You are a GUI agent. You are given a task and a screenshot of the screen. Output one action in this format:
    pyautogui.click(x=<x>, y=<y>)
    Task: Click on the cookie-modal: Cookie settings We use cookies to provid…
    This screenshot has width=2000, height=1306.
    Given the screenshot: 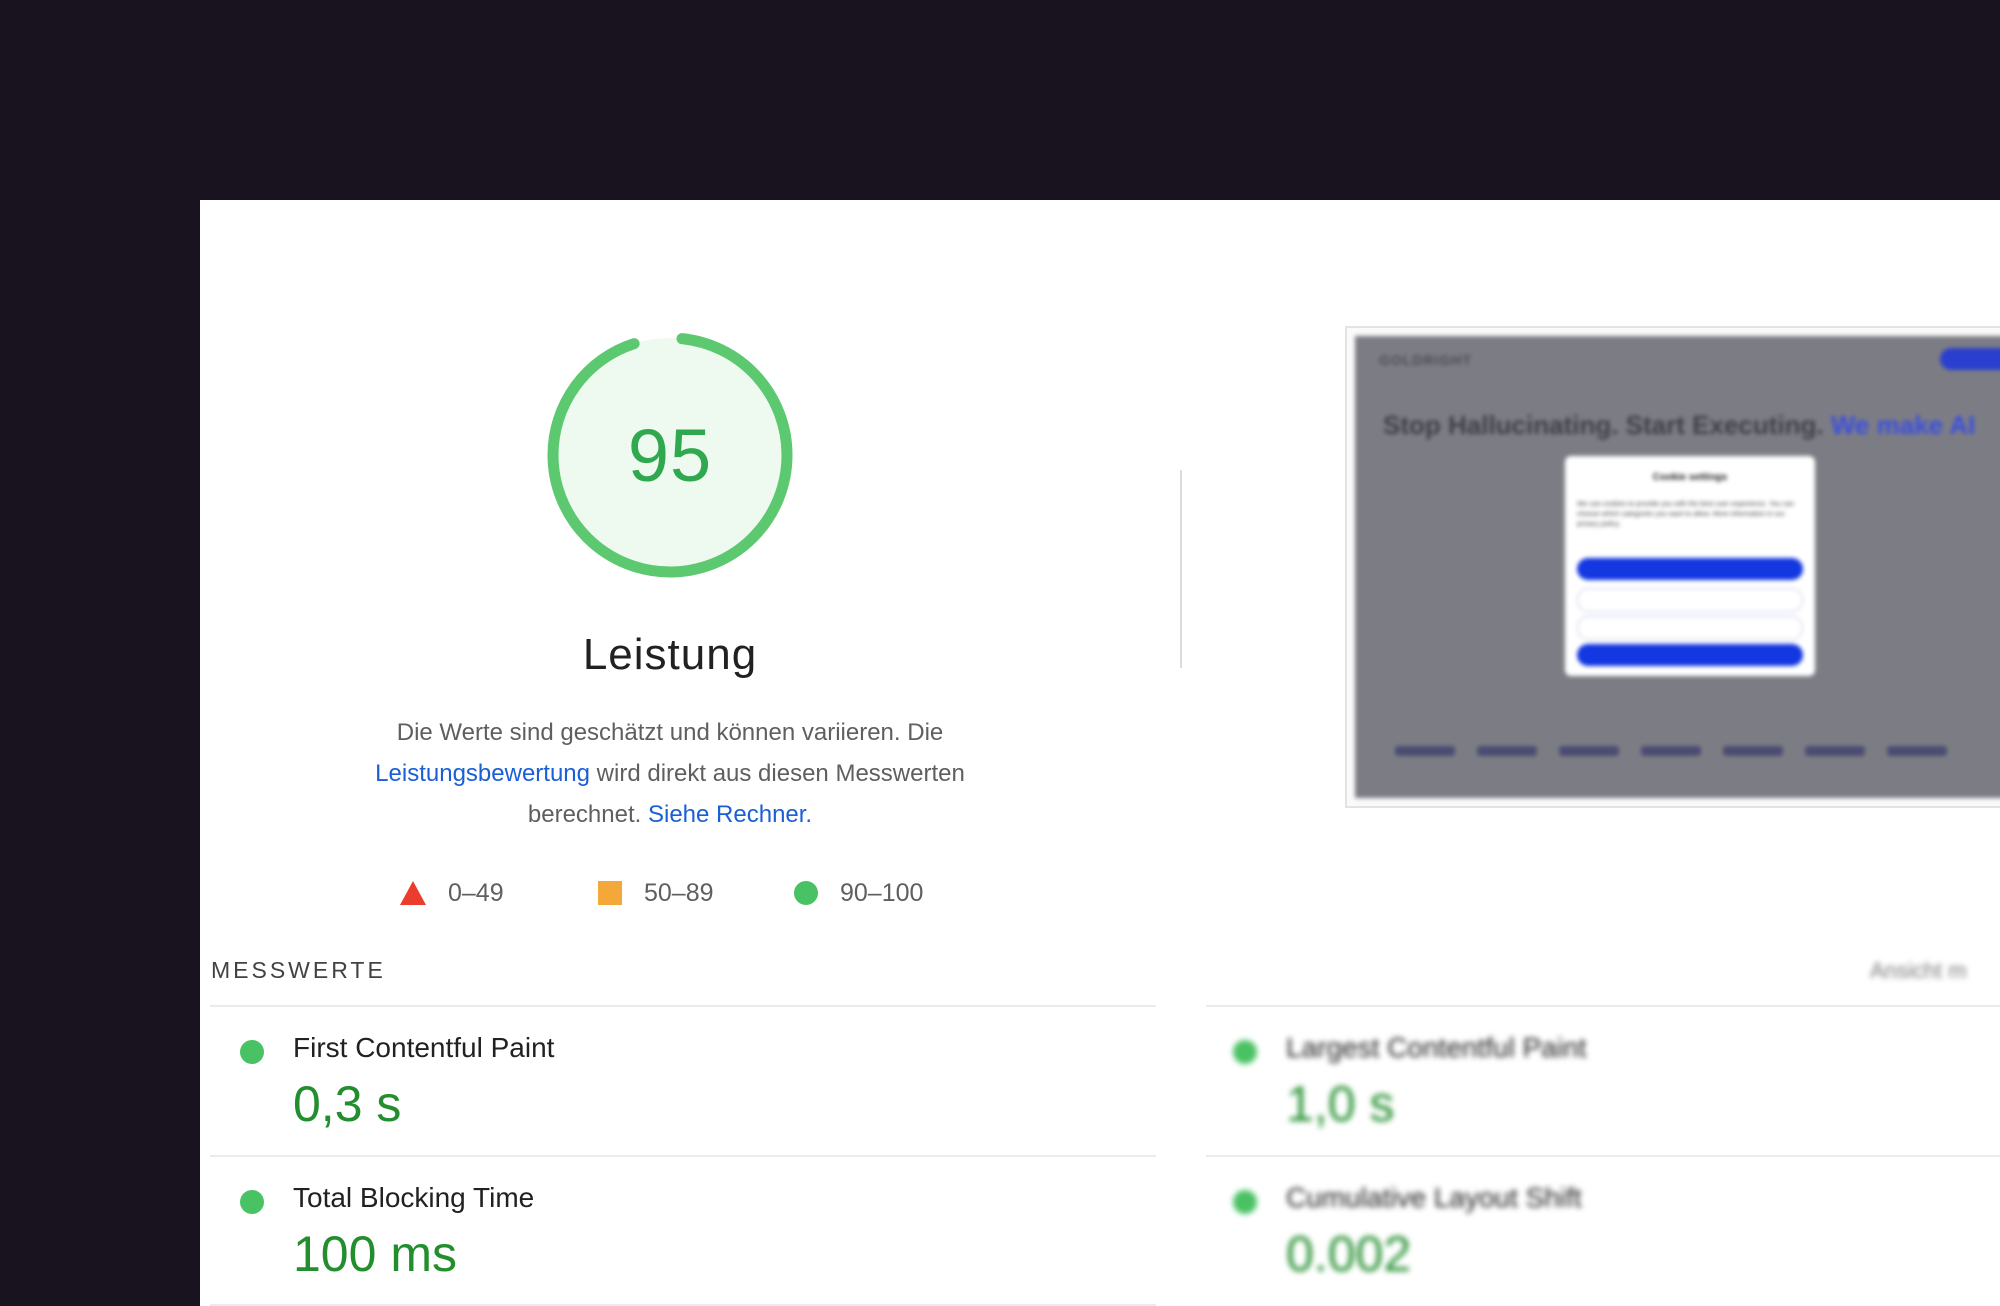 What is the action you would take?
    pyautogui.click(x=1690, y=566)
    